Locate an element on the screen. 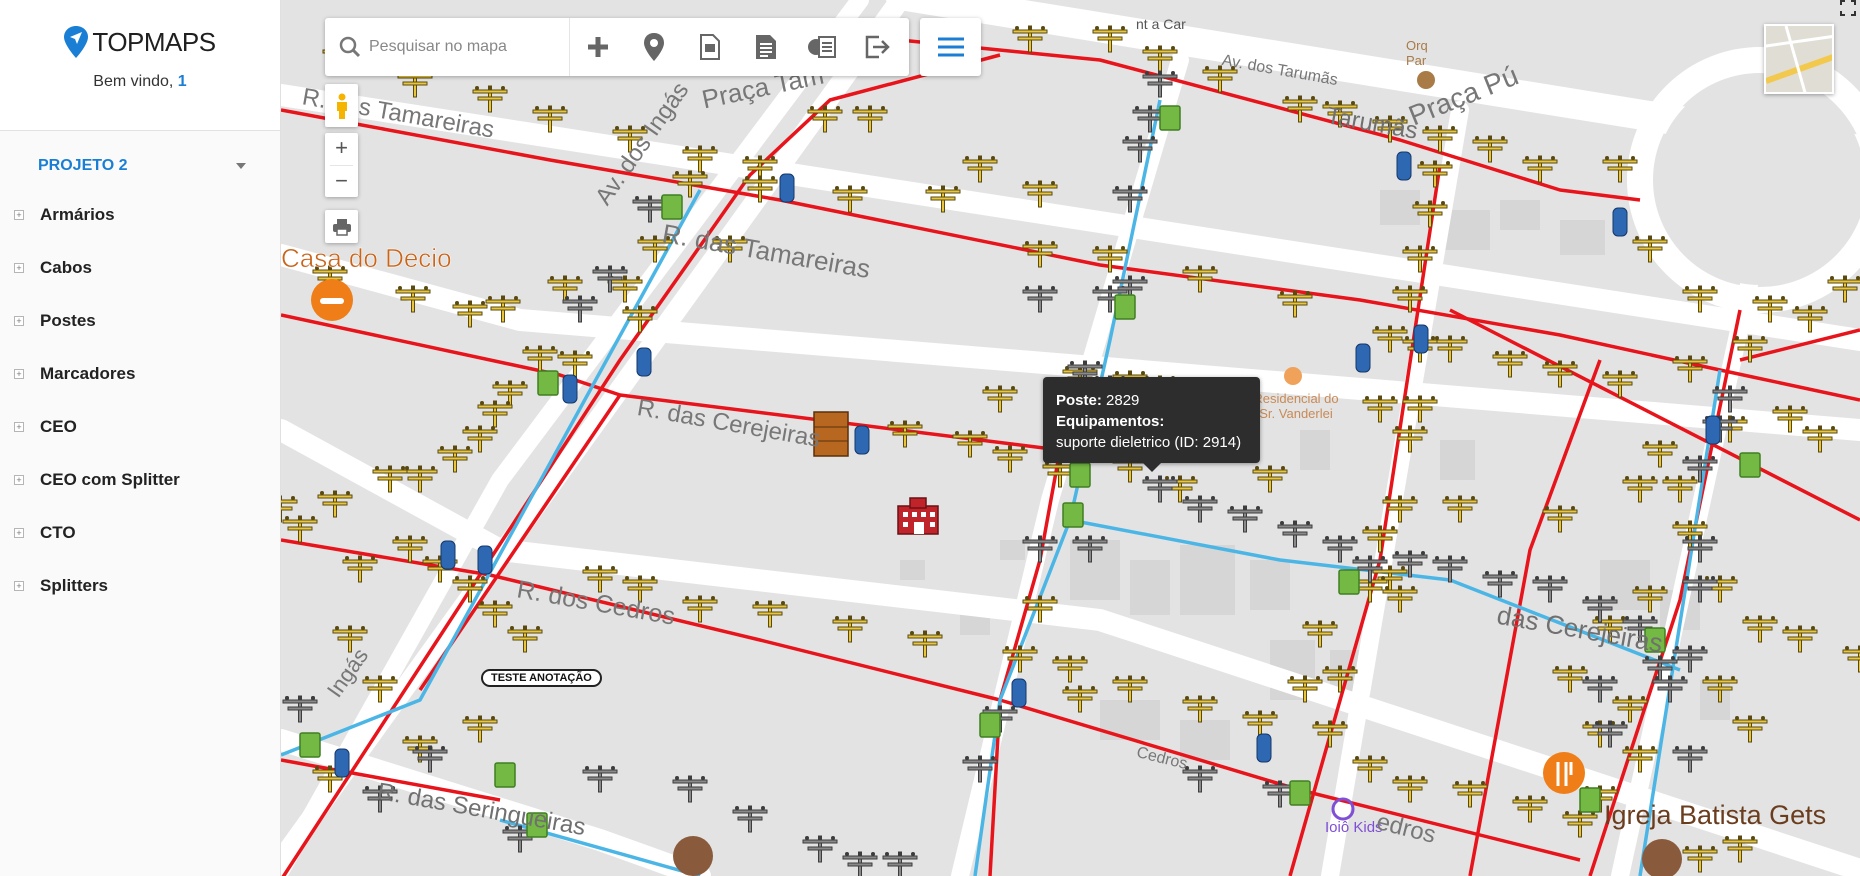 This screenshot has height=876, width=1860. minimap is located at coordinates (1799, 59).